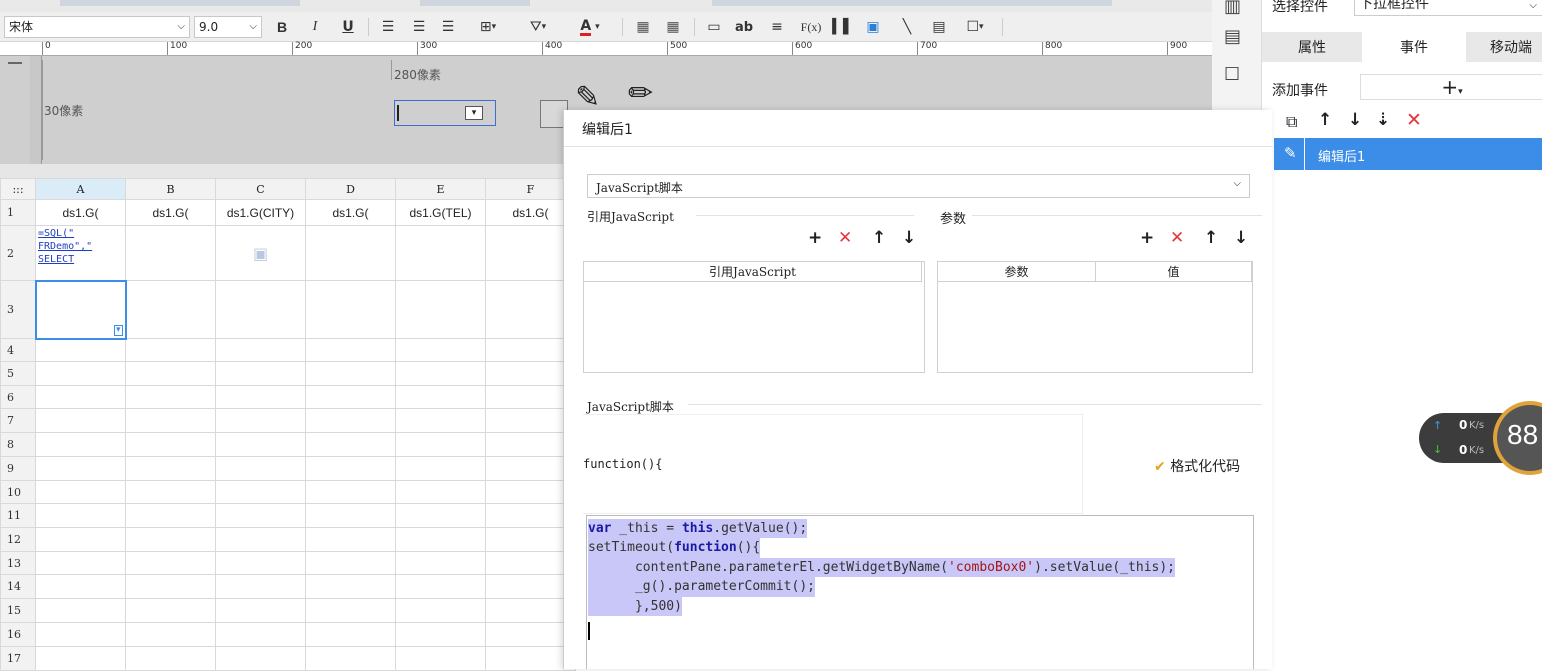 The width and height of the screenshot is (1542, 671). Describe the element at coordinates (18, 309) in the screenshot. I see `row-header: 3` at that location.